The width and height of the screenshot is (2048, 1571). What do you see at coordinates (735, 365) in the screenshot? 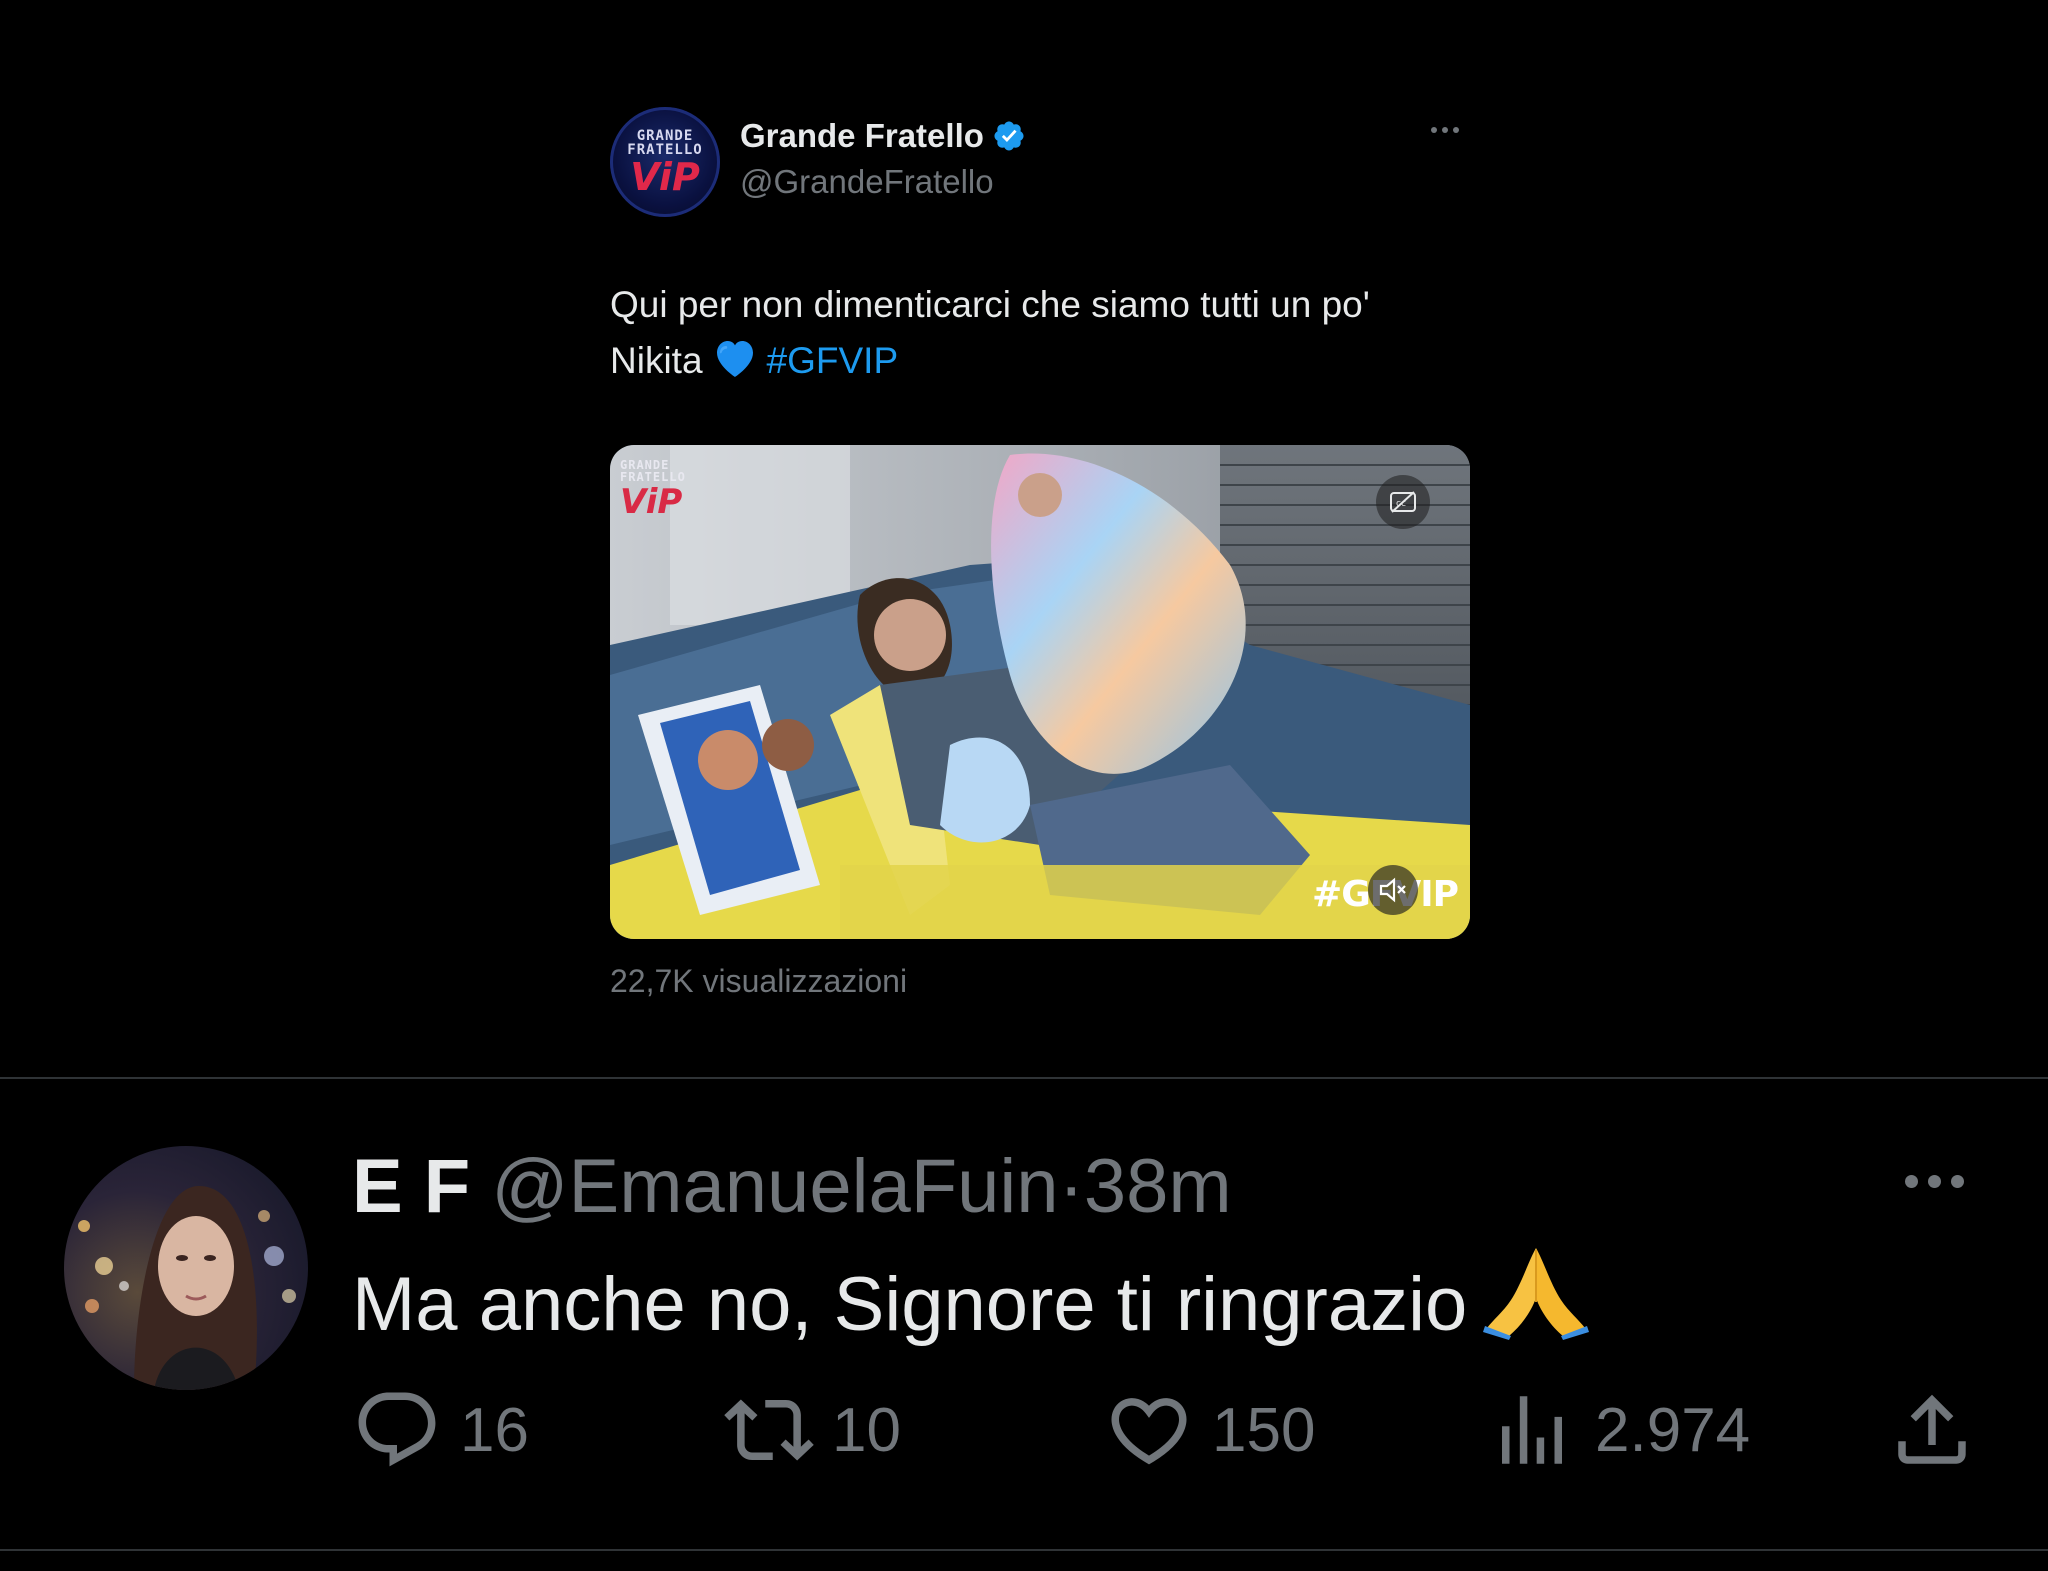
I see `blue-heart-icon` at bounding box center [735, 365].